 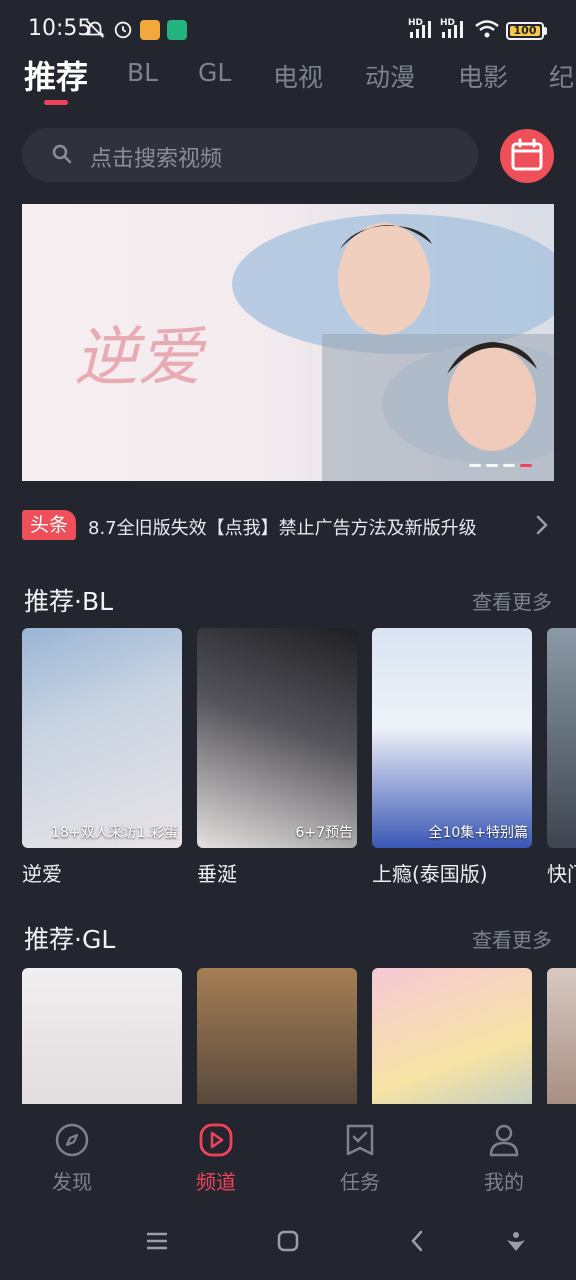 I want to click on chevron-right-icon, so click(x=542, y=525).